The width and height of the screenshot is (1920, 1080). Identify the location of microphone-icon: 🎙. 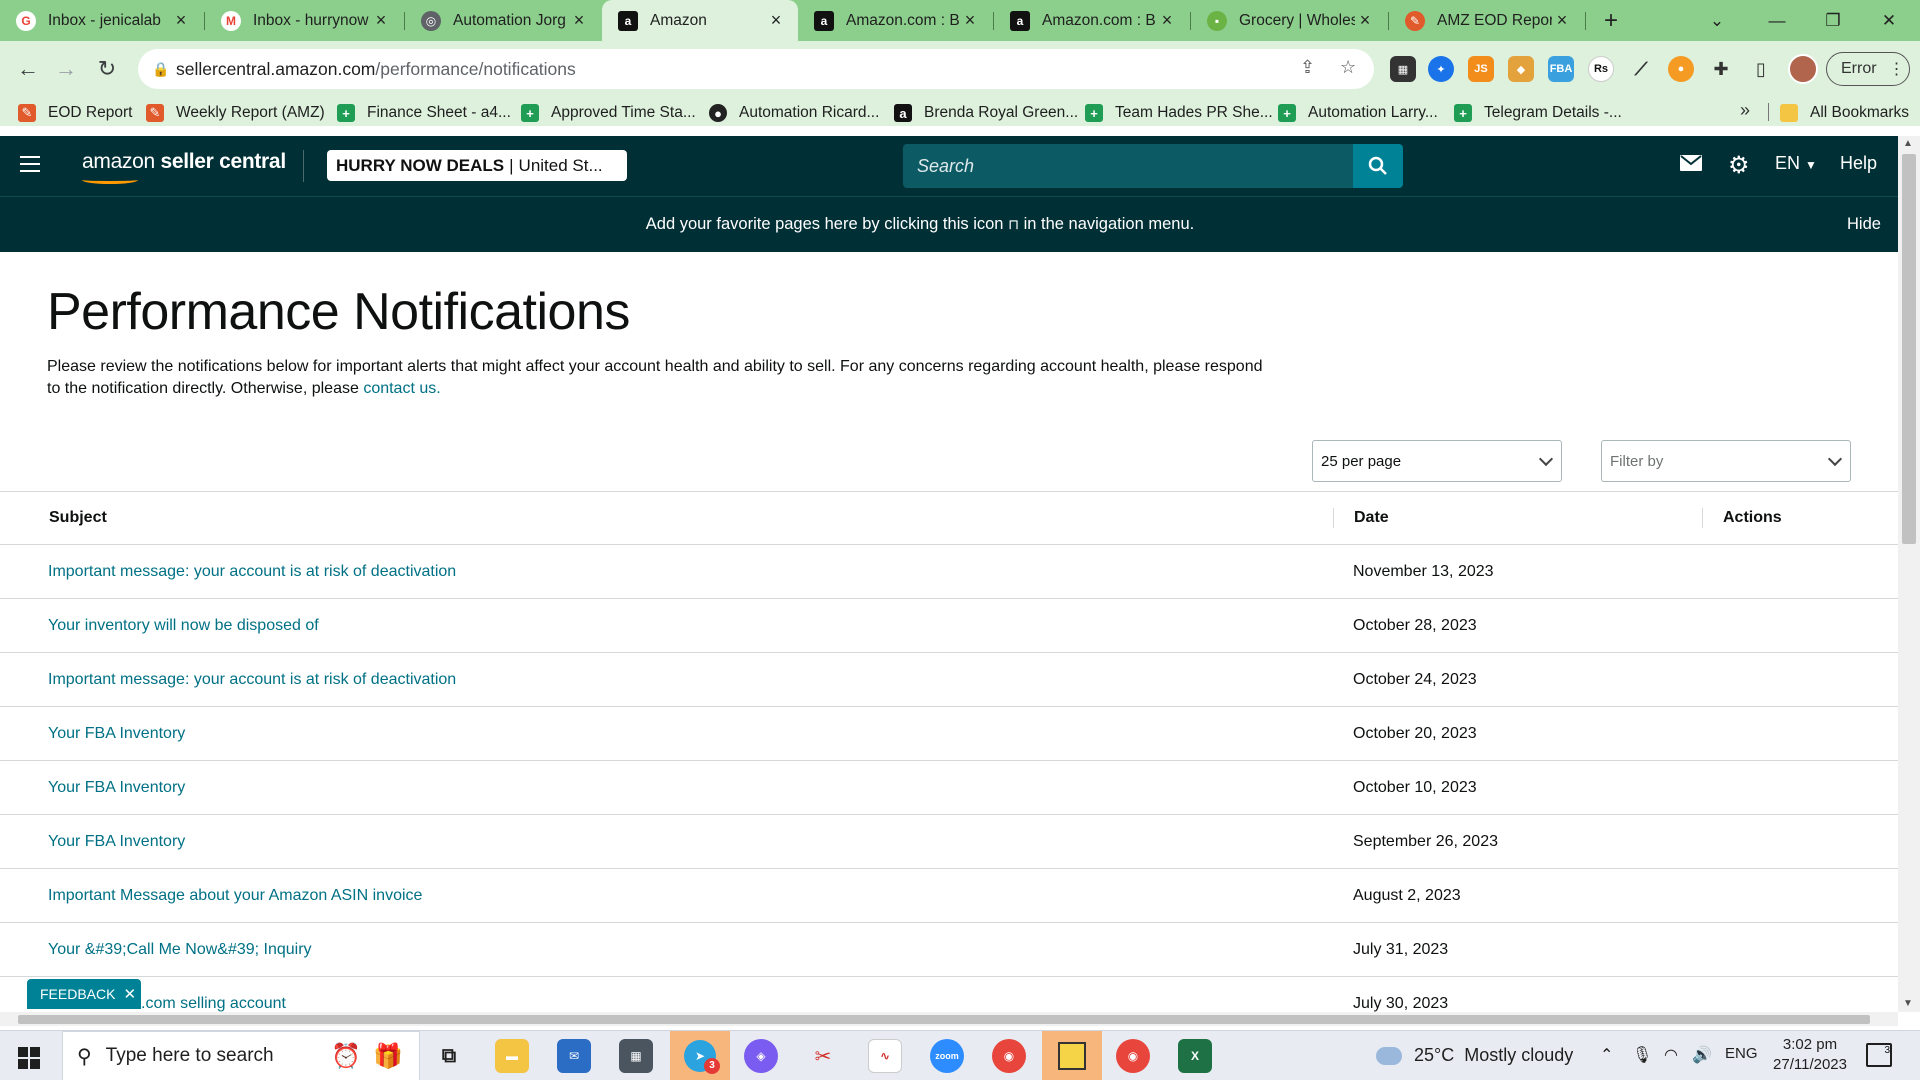
(1642, 1055).